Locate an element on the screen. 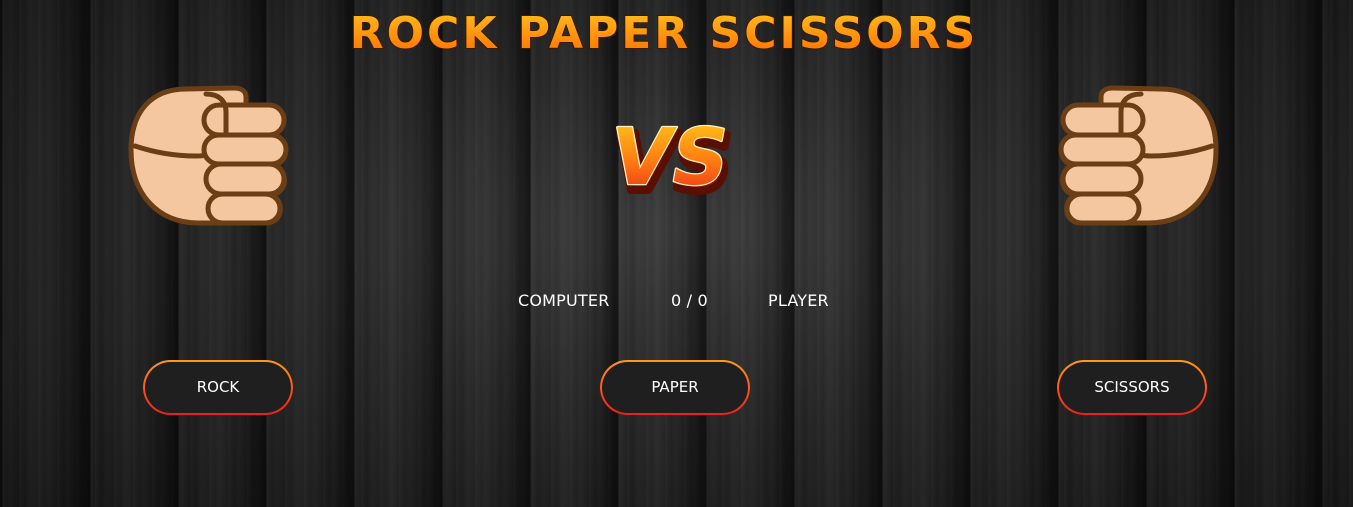  scoreboard: COMPUTER 0 / 0 PLAYER is located at coordinates (676, 301).